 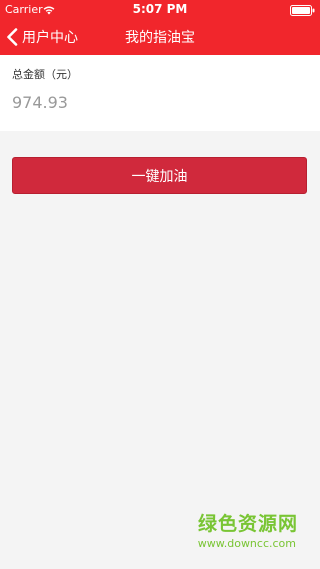 I want to click on page-title: 我的指油宝, so click(x=160, y=38).